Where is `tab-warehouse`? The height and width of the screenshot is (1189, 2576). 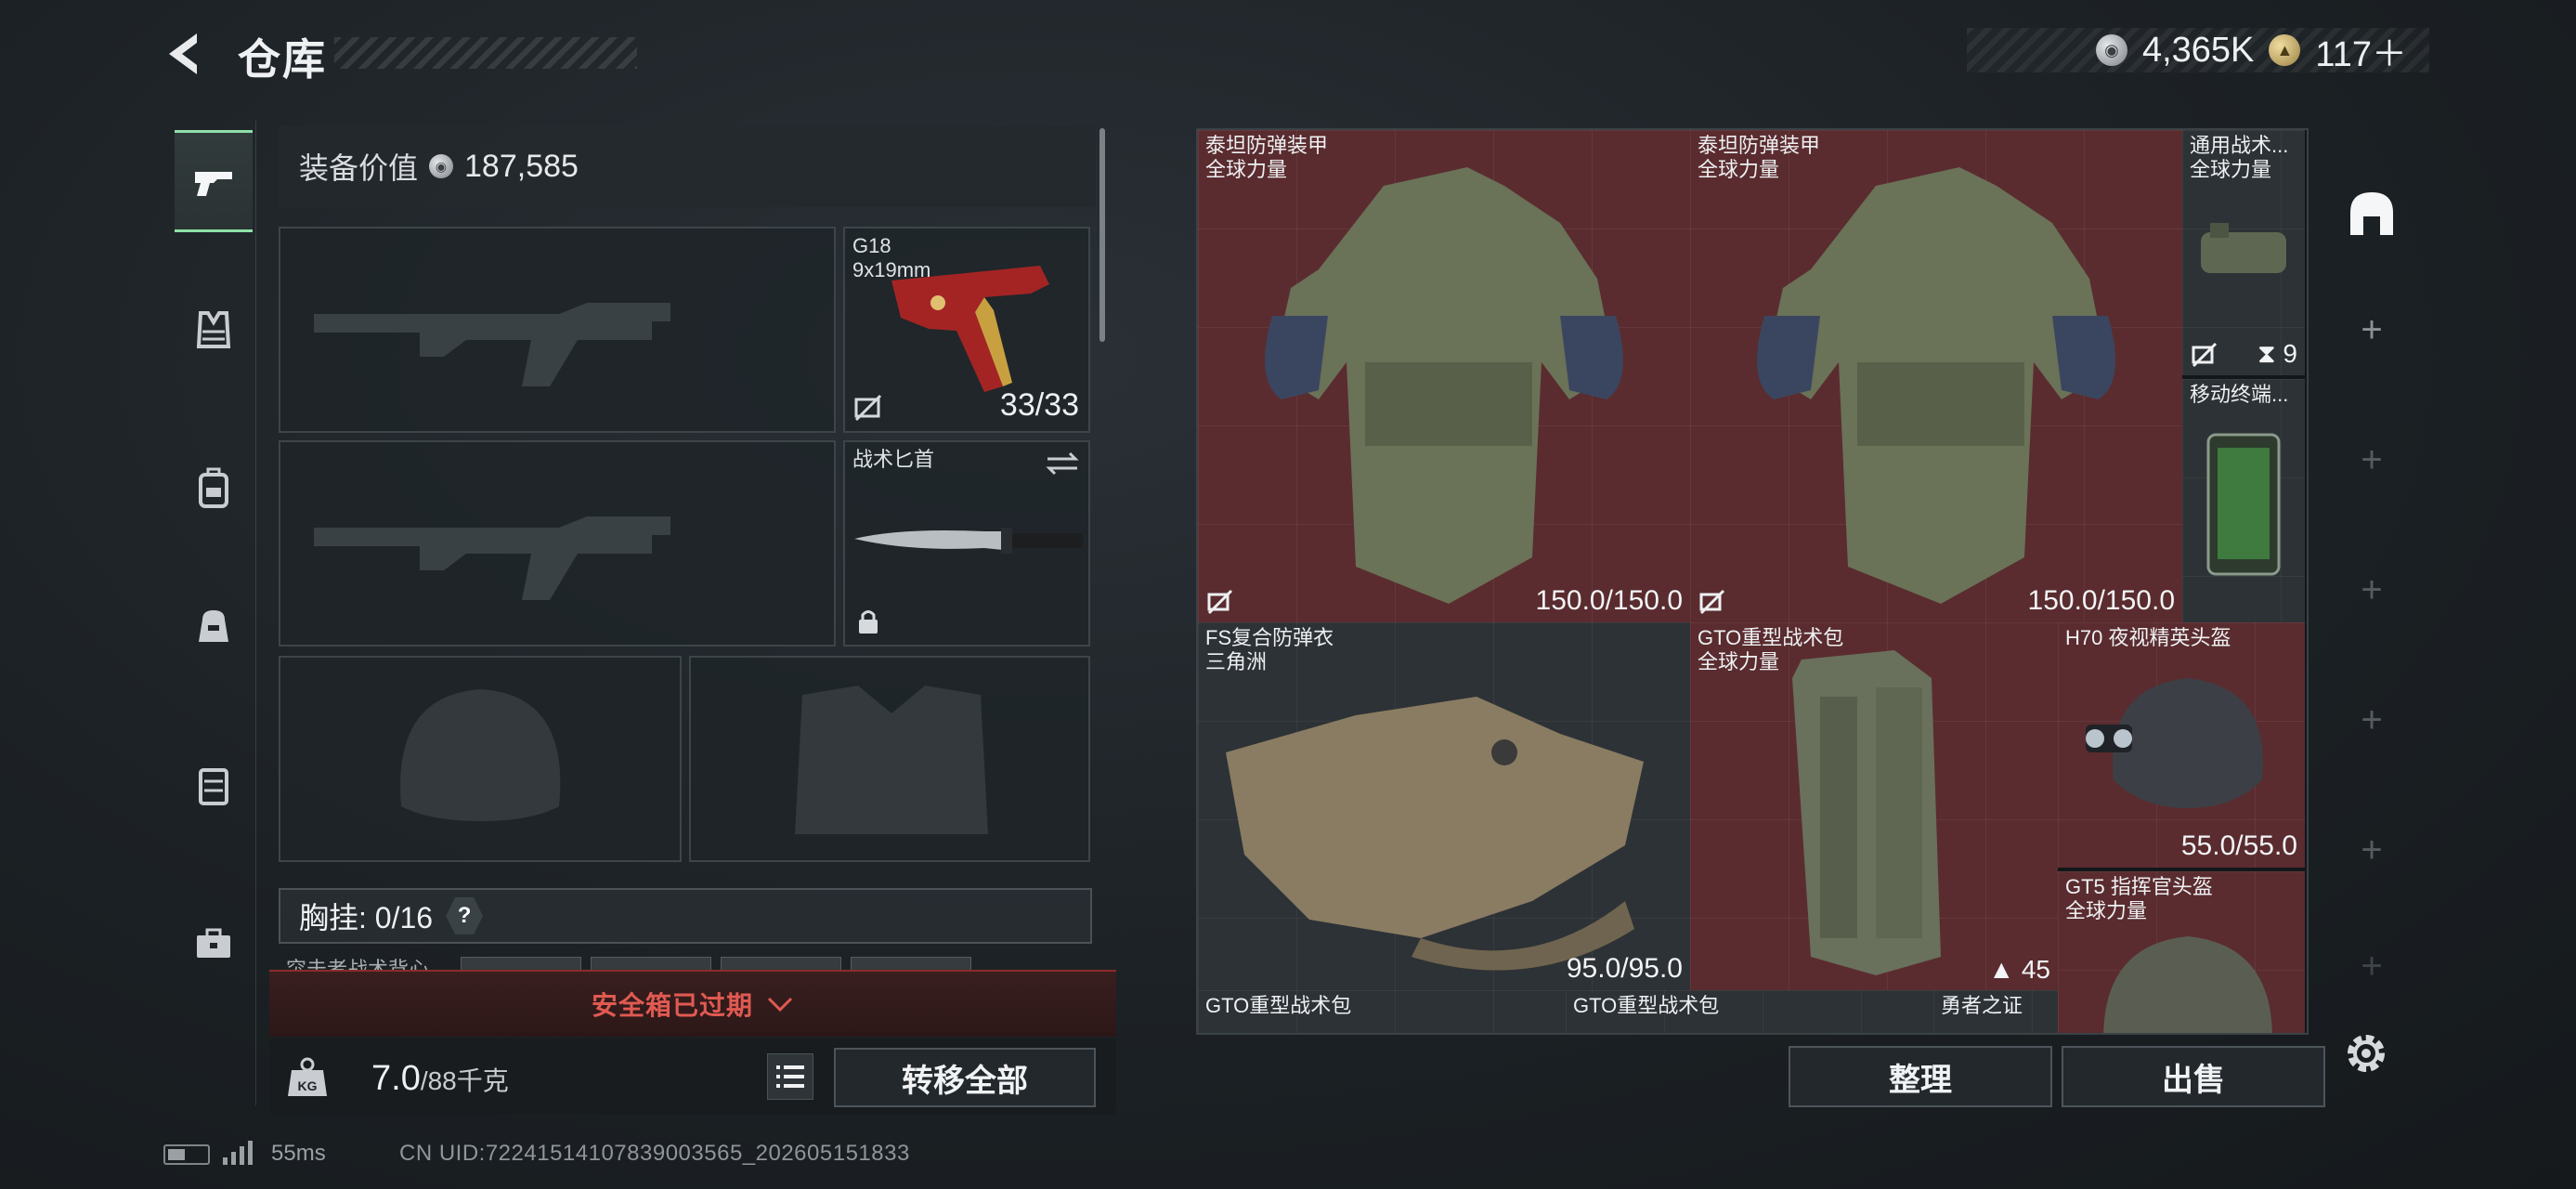
tab-warehouse is located at coordinates (2372, 213).